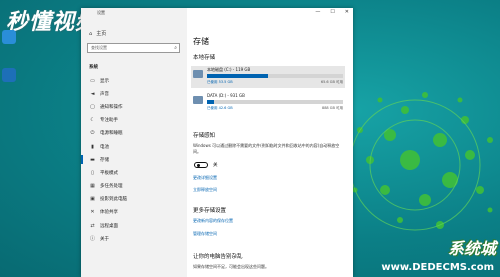  I want to click on drive-used: 已使用 42.6 GB, so click(220, 108).